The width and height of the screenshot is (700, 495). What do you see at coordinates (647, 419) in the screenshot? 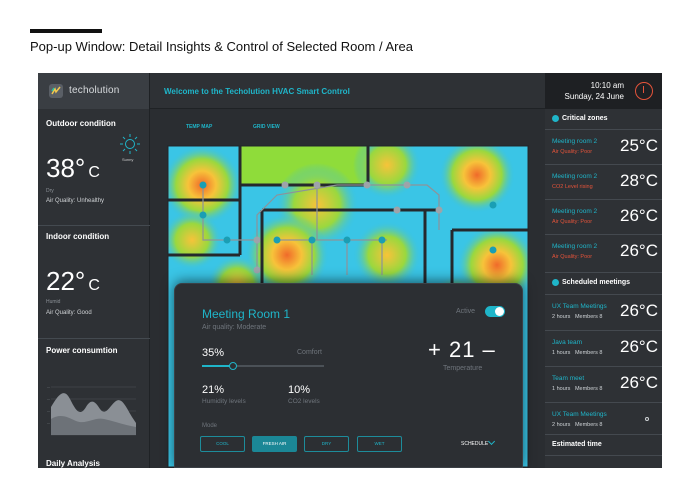
I see `loading-icon` at bounding box center [647, 419].